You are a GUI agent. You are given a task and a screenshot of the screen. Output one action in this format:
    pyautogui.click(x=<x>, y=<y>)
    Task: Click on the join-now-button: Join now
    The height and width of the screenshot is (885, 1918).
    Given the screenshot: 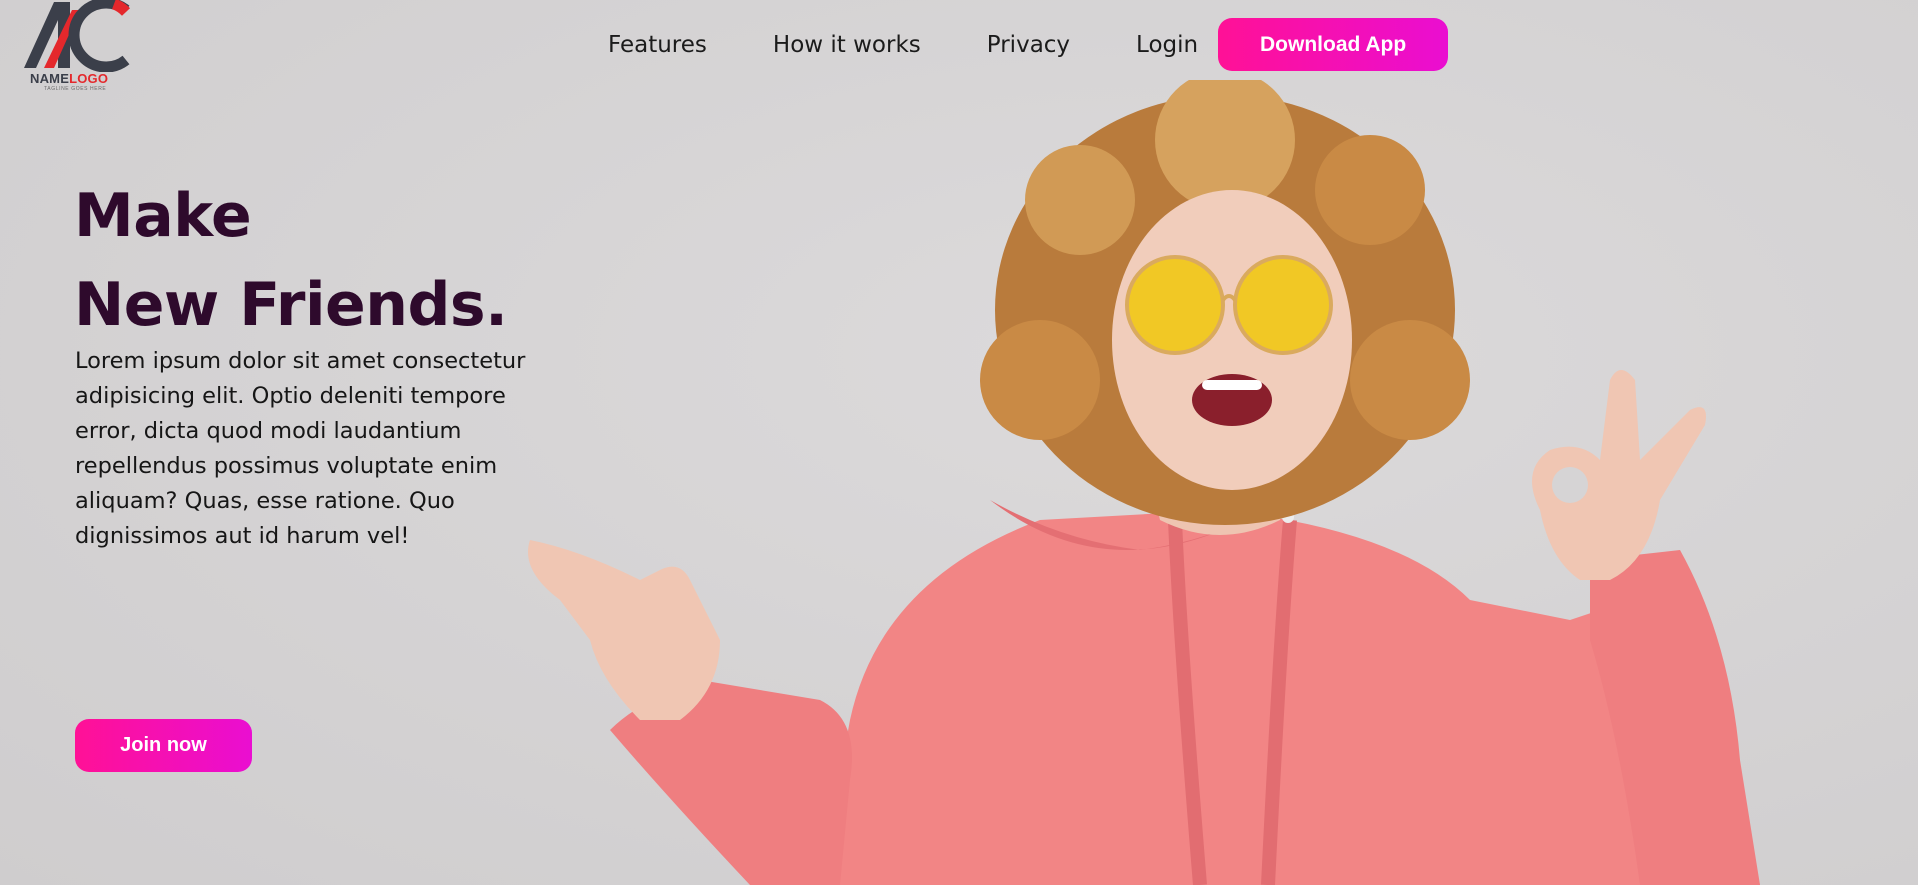 What is the action you would take?
    pyautogui.click(x=163, y=745)
    